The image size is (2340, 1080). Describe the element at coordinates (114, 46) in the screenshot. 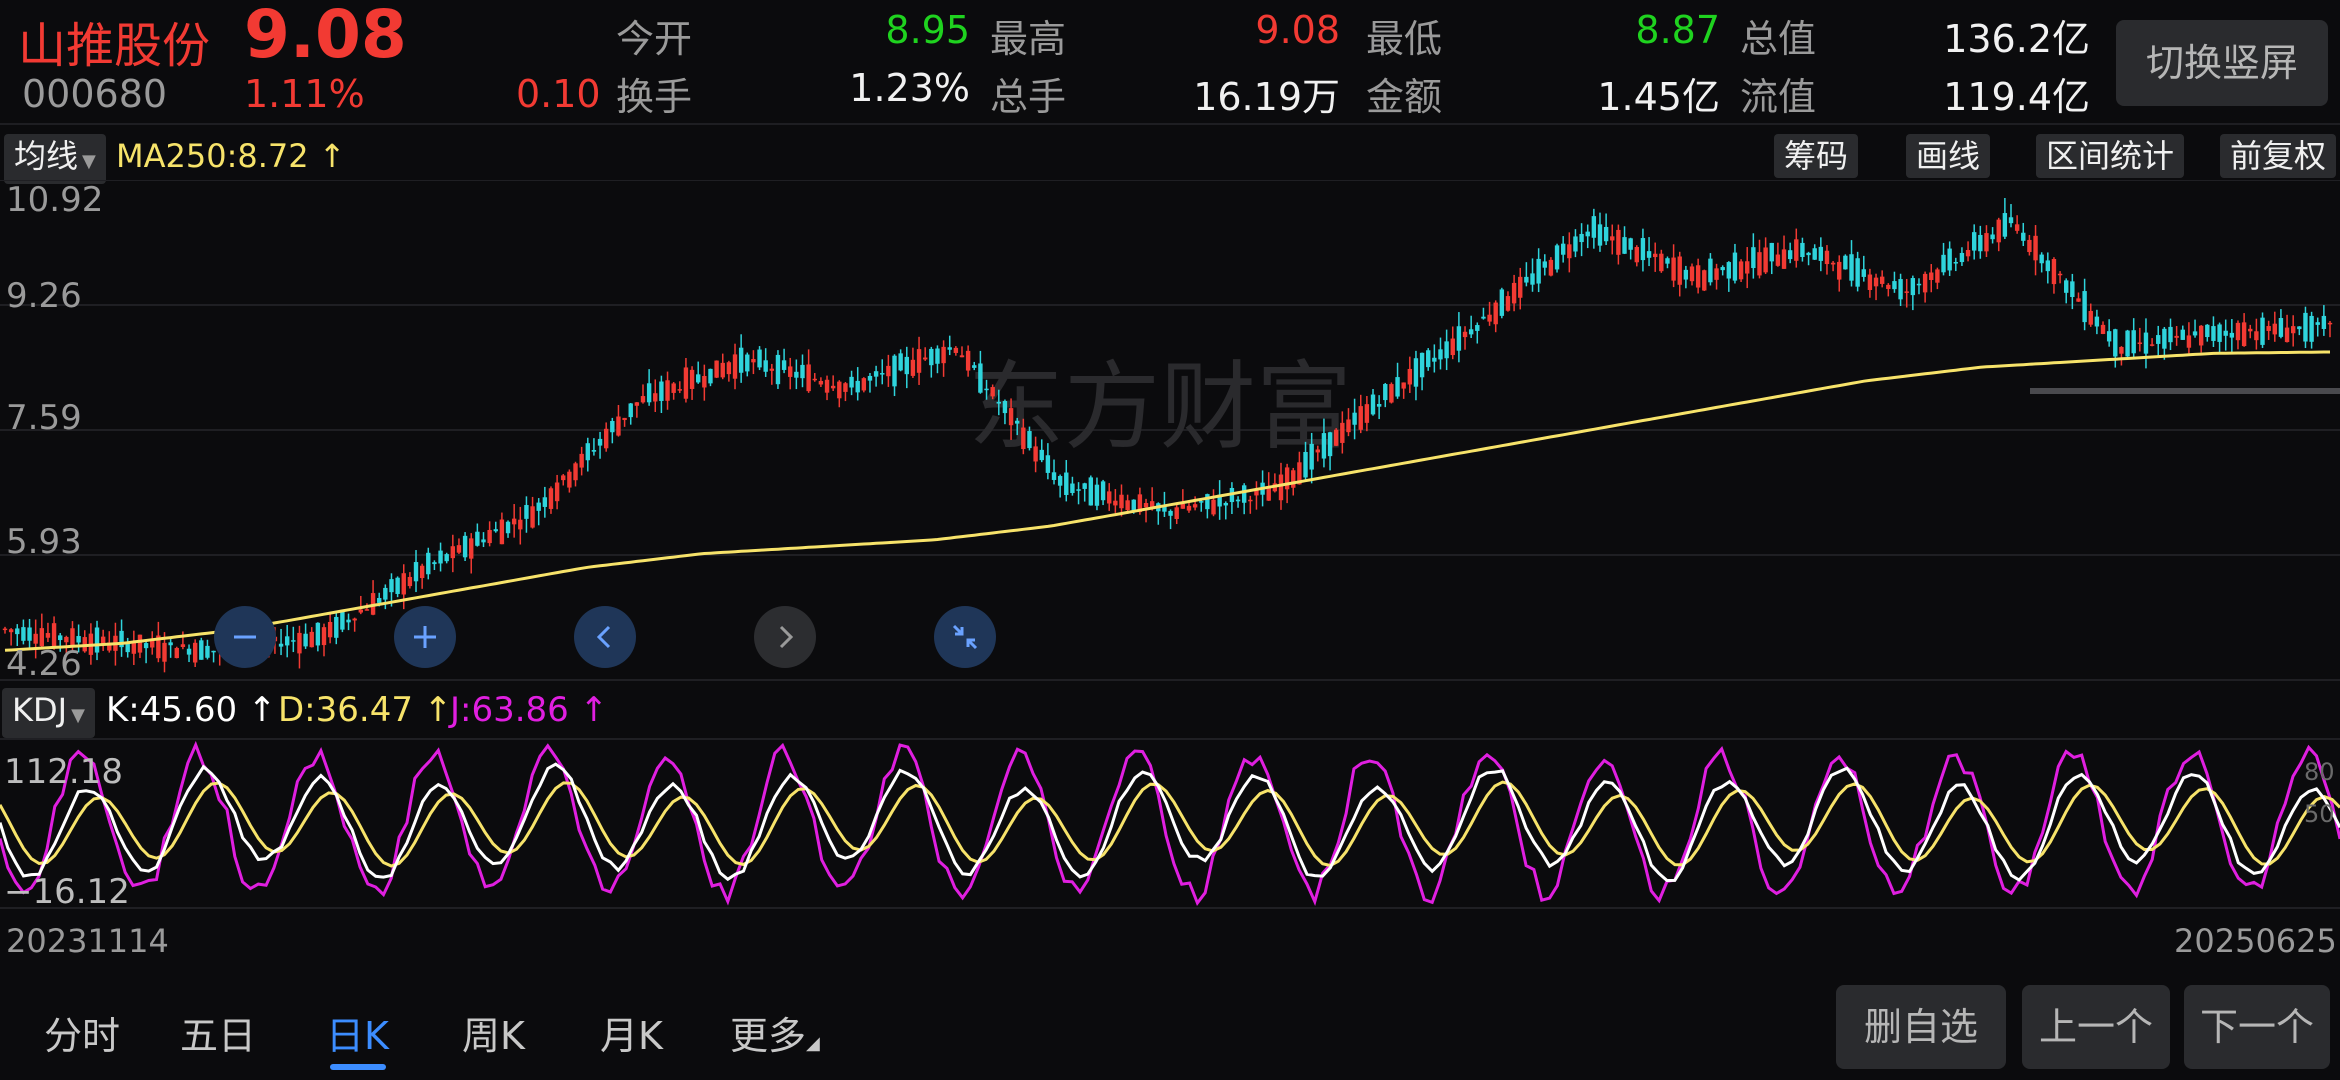

I see `stock-name: 山推股份` at that location.